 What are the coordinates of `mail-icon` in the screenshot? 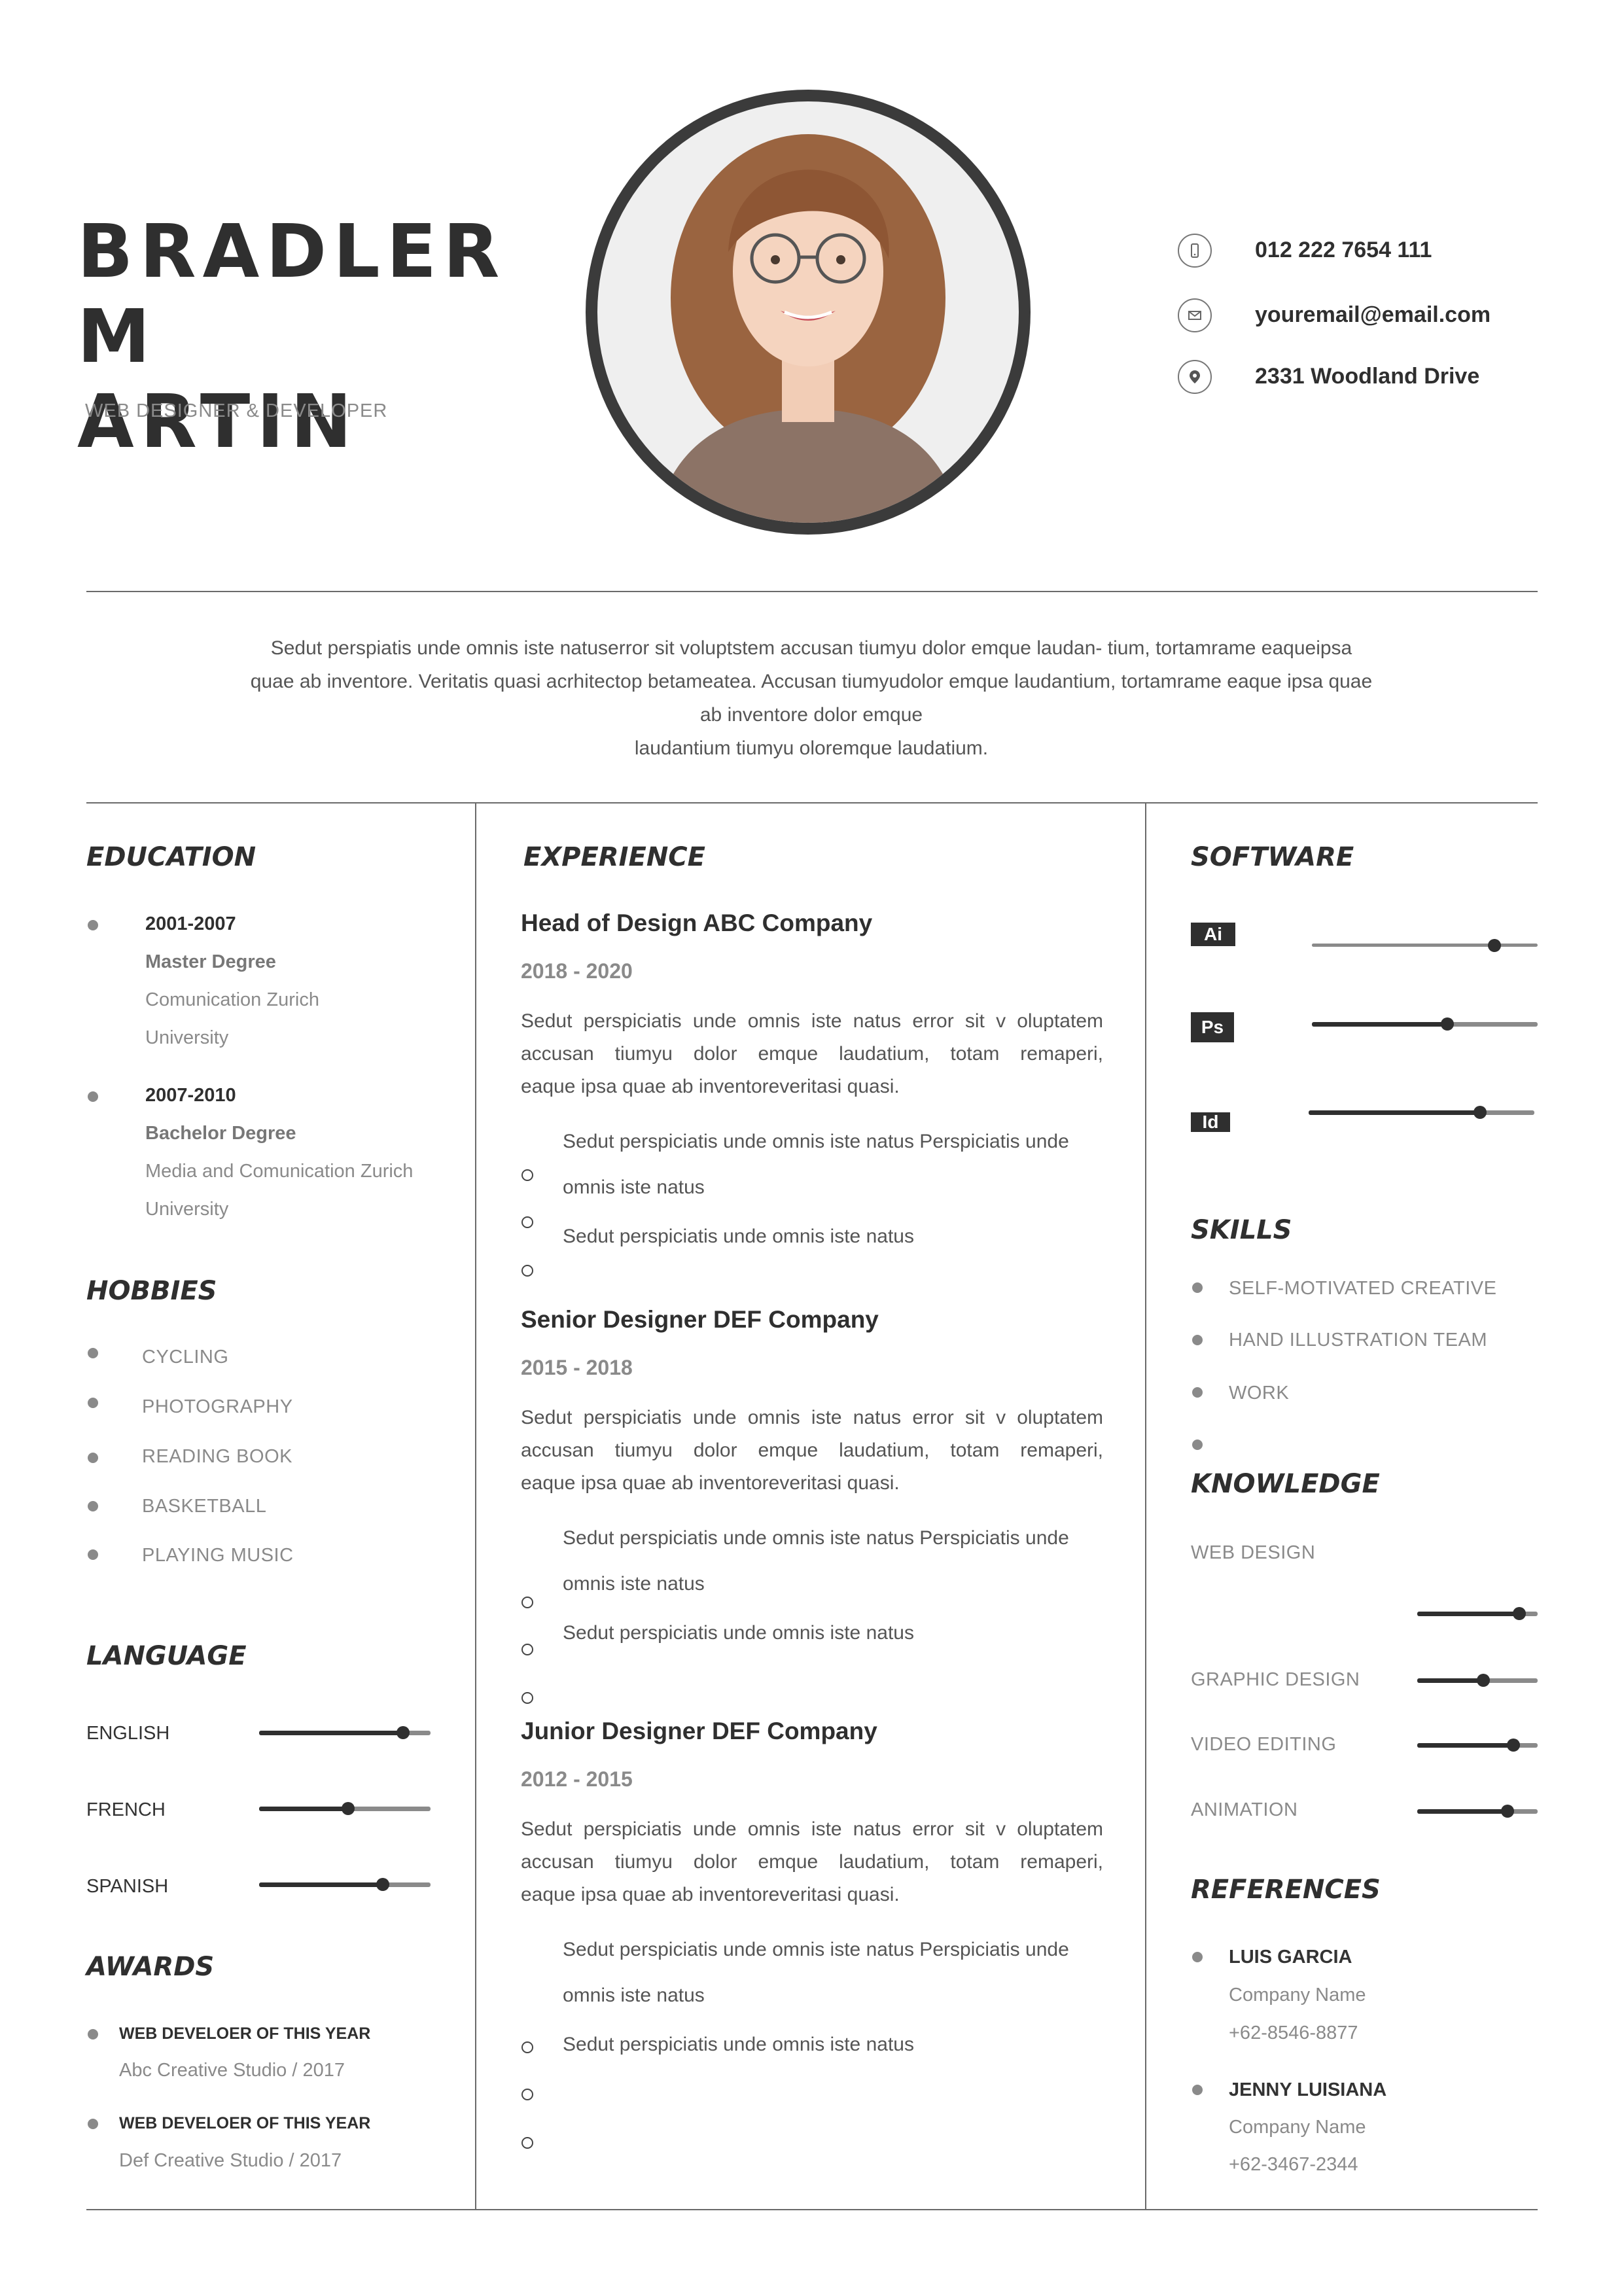 It's located at (1195, 315).